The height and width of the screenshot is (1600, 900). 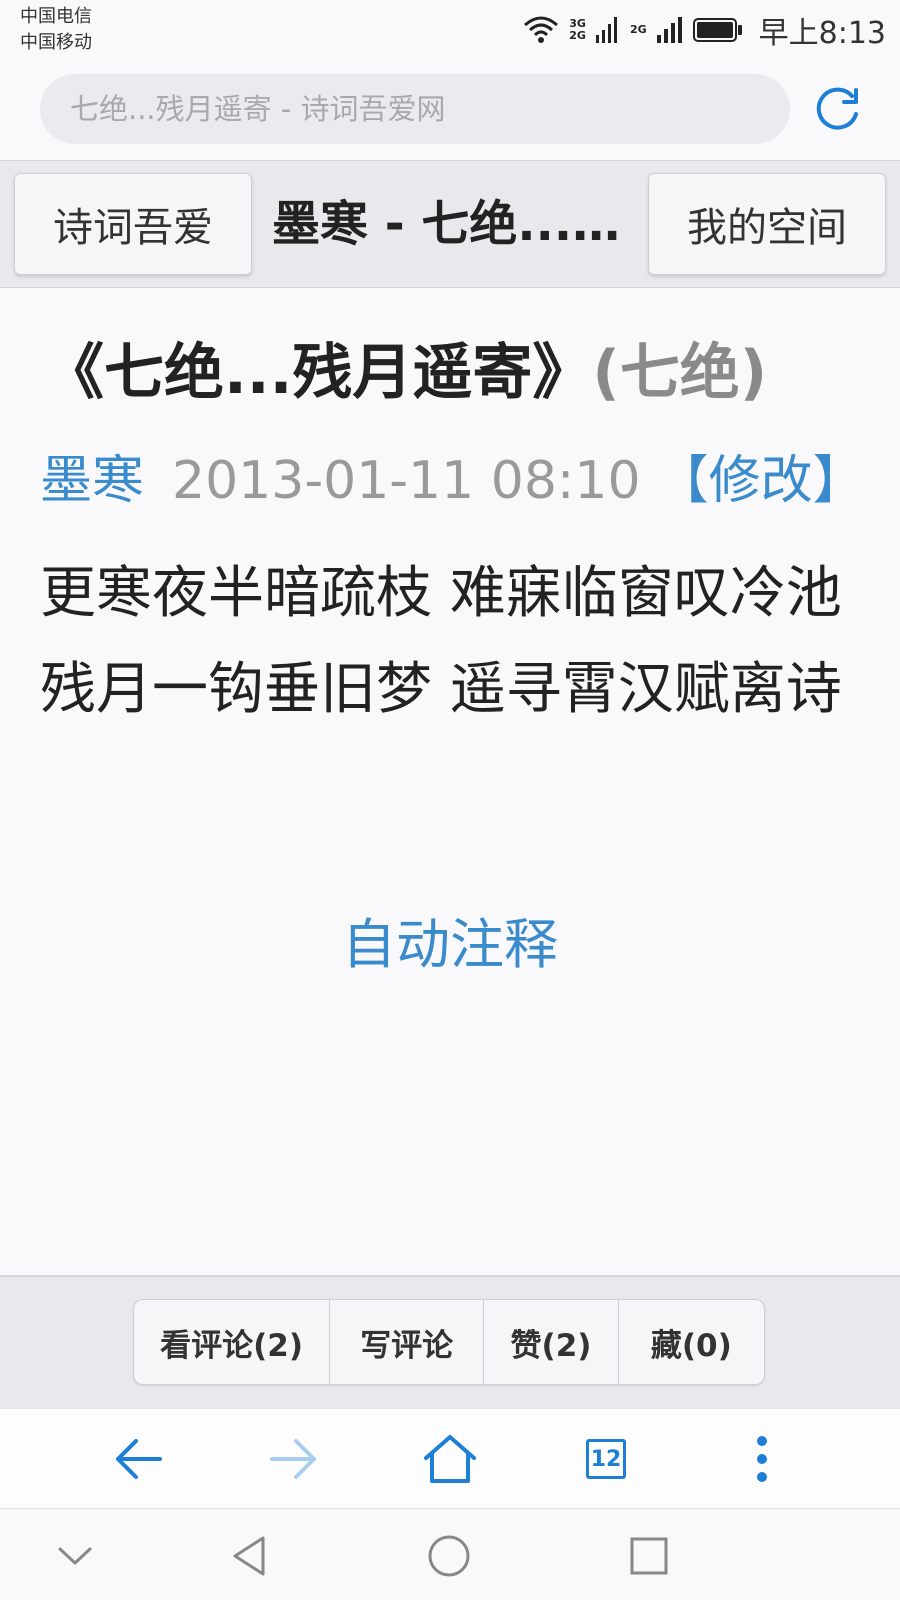 What do you see at coordinates (56, 42) in the screenshot?
I see `carrier-2: 中国移动` at bounding box center [56, 42].